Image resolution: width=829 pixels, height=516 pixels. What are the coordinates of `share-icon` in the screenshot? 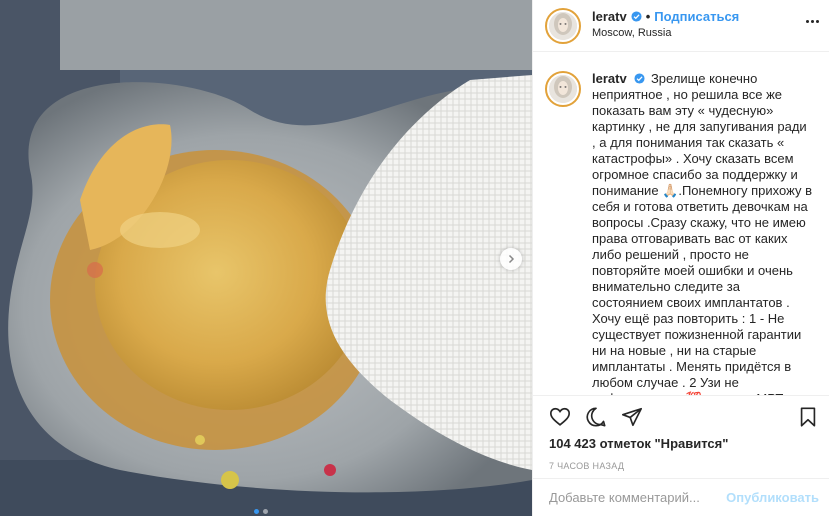 It's located at (632, 417).